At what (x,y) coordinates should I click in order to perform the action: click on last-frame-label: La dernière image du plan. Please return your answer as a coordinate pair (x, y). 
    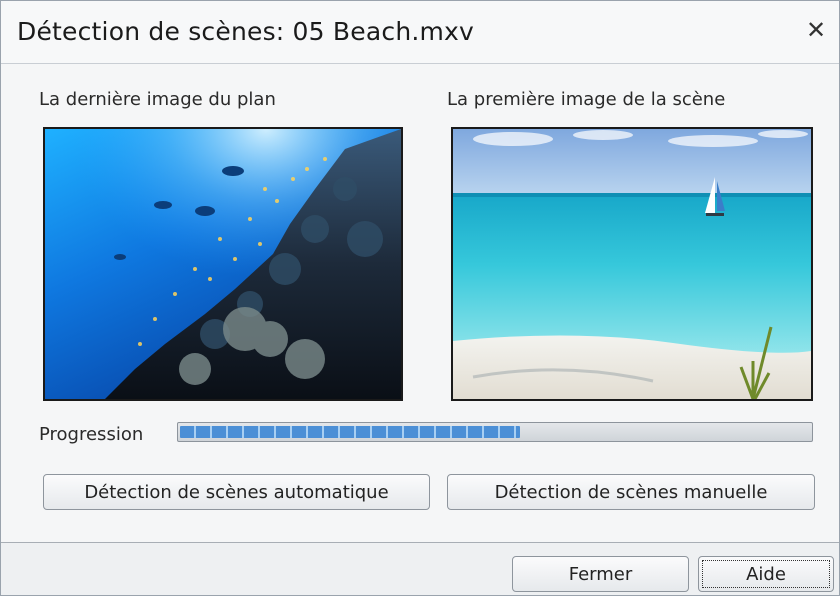
    Looking at the image, I should click on (157, 99).